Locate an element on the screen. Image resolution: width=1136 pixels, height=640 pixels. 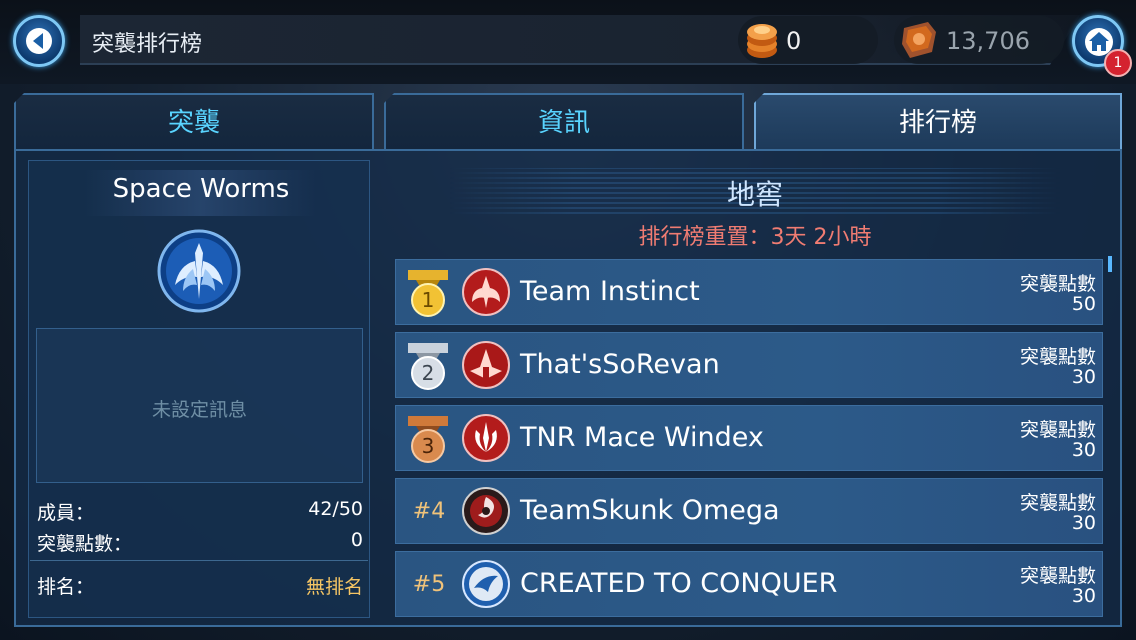
page-title: 突襲排行榜 is located at coordinates (147, 44).